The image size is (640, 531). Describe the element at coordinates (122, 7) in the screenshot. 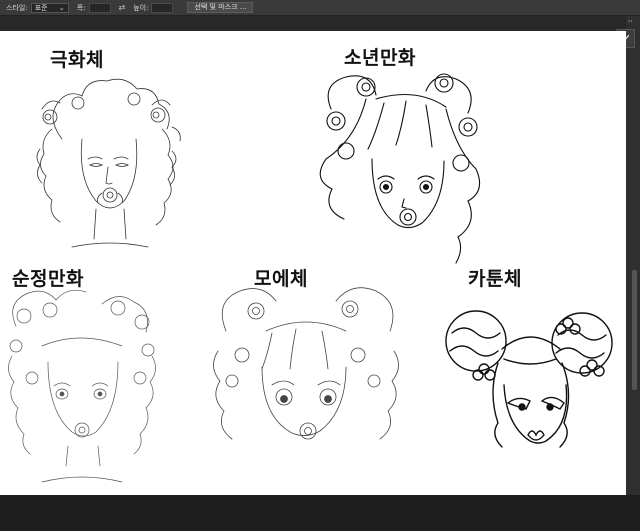

I see `swap-icon: ⇄` at that location.